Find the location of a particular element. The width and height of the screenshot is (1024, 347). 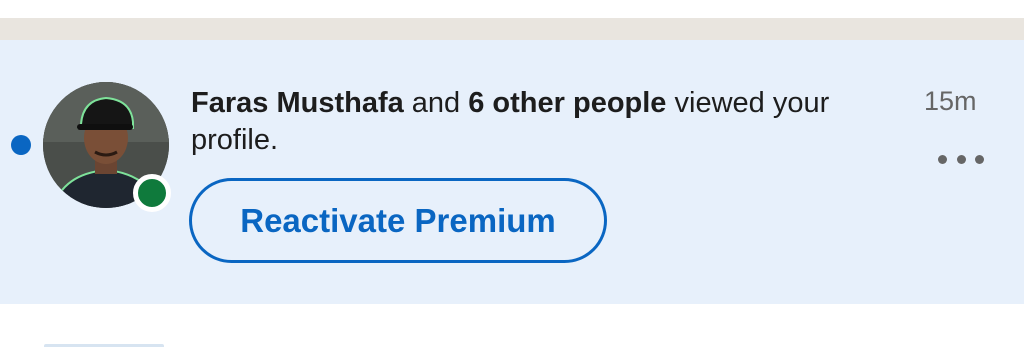

unread-indicator-dot is located at coordinates (21, 145).